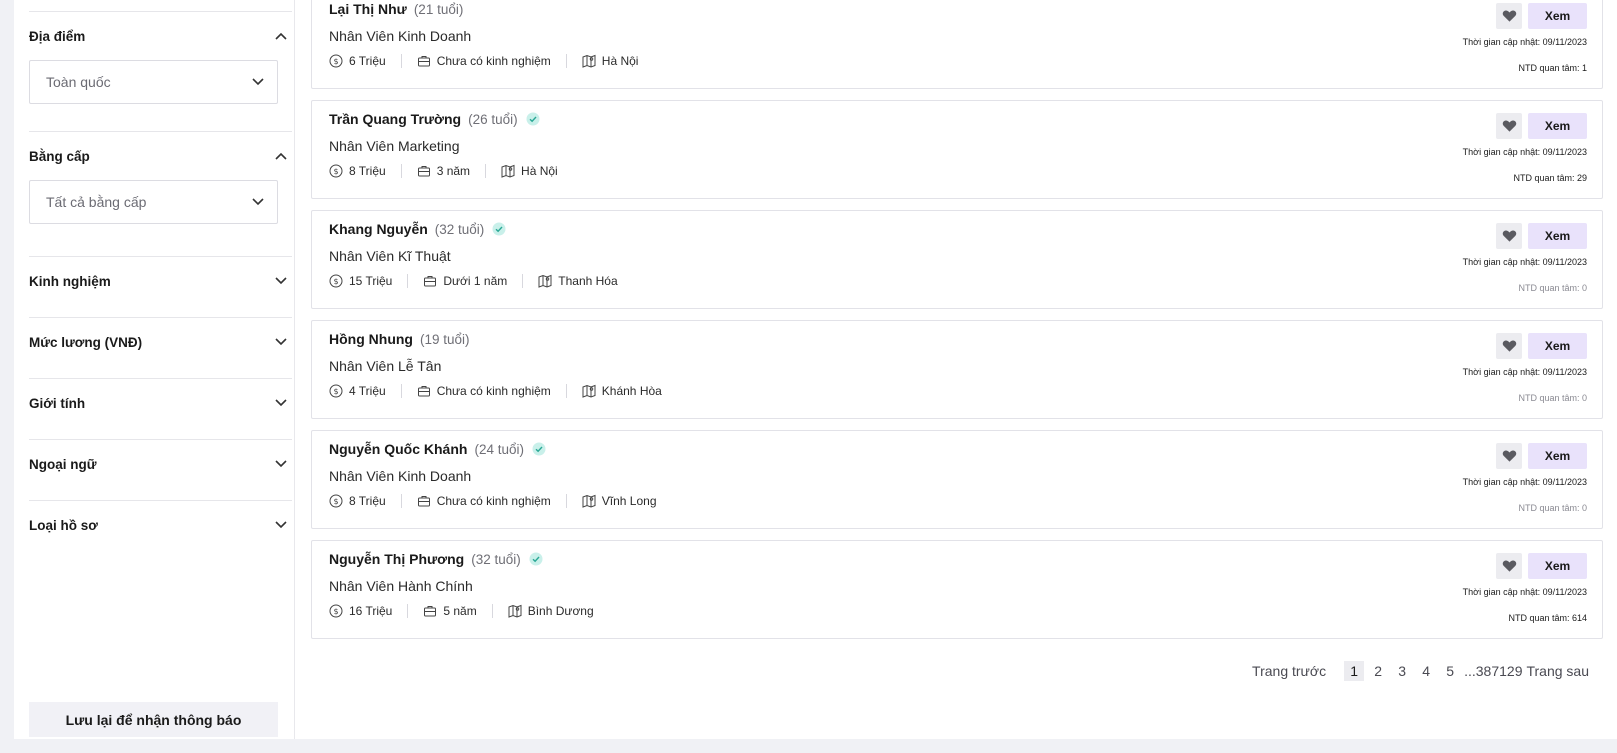 This screenshot has height=753, width=1617. Describe the element at coordinates (1378, 671) in the screenshot. I see `page-2: 2` at that location.